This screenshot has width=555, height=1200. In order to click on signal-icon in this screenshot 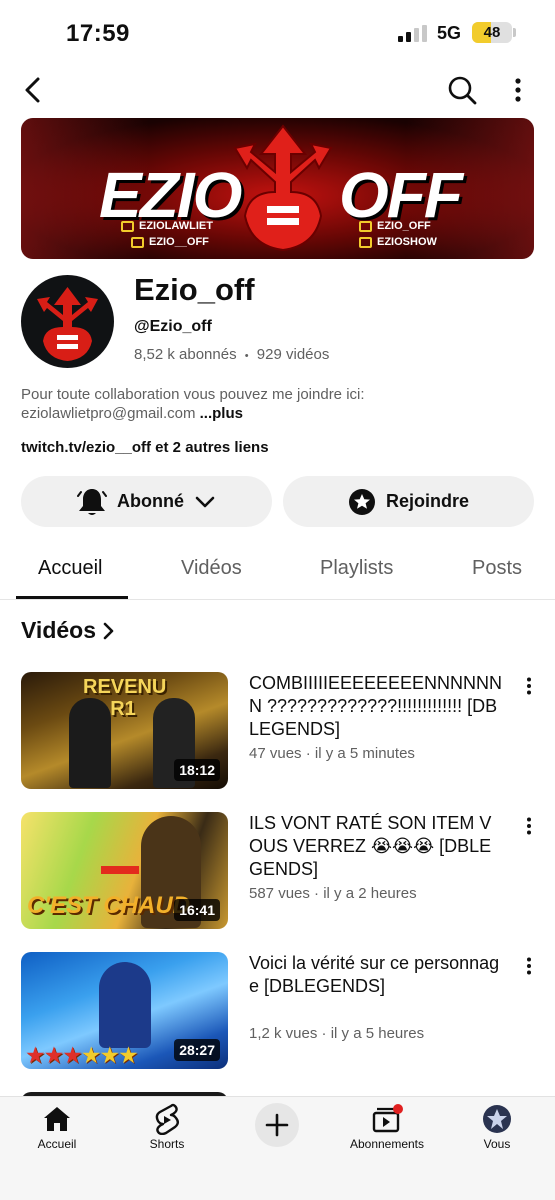, I will do `click(412, 33)`.